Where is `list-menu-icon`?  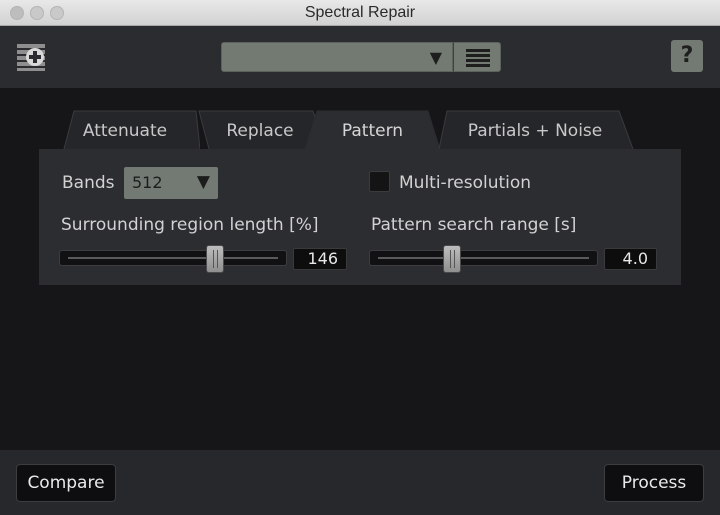 list-menu-icon is located at coordinates (478, 58).